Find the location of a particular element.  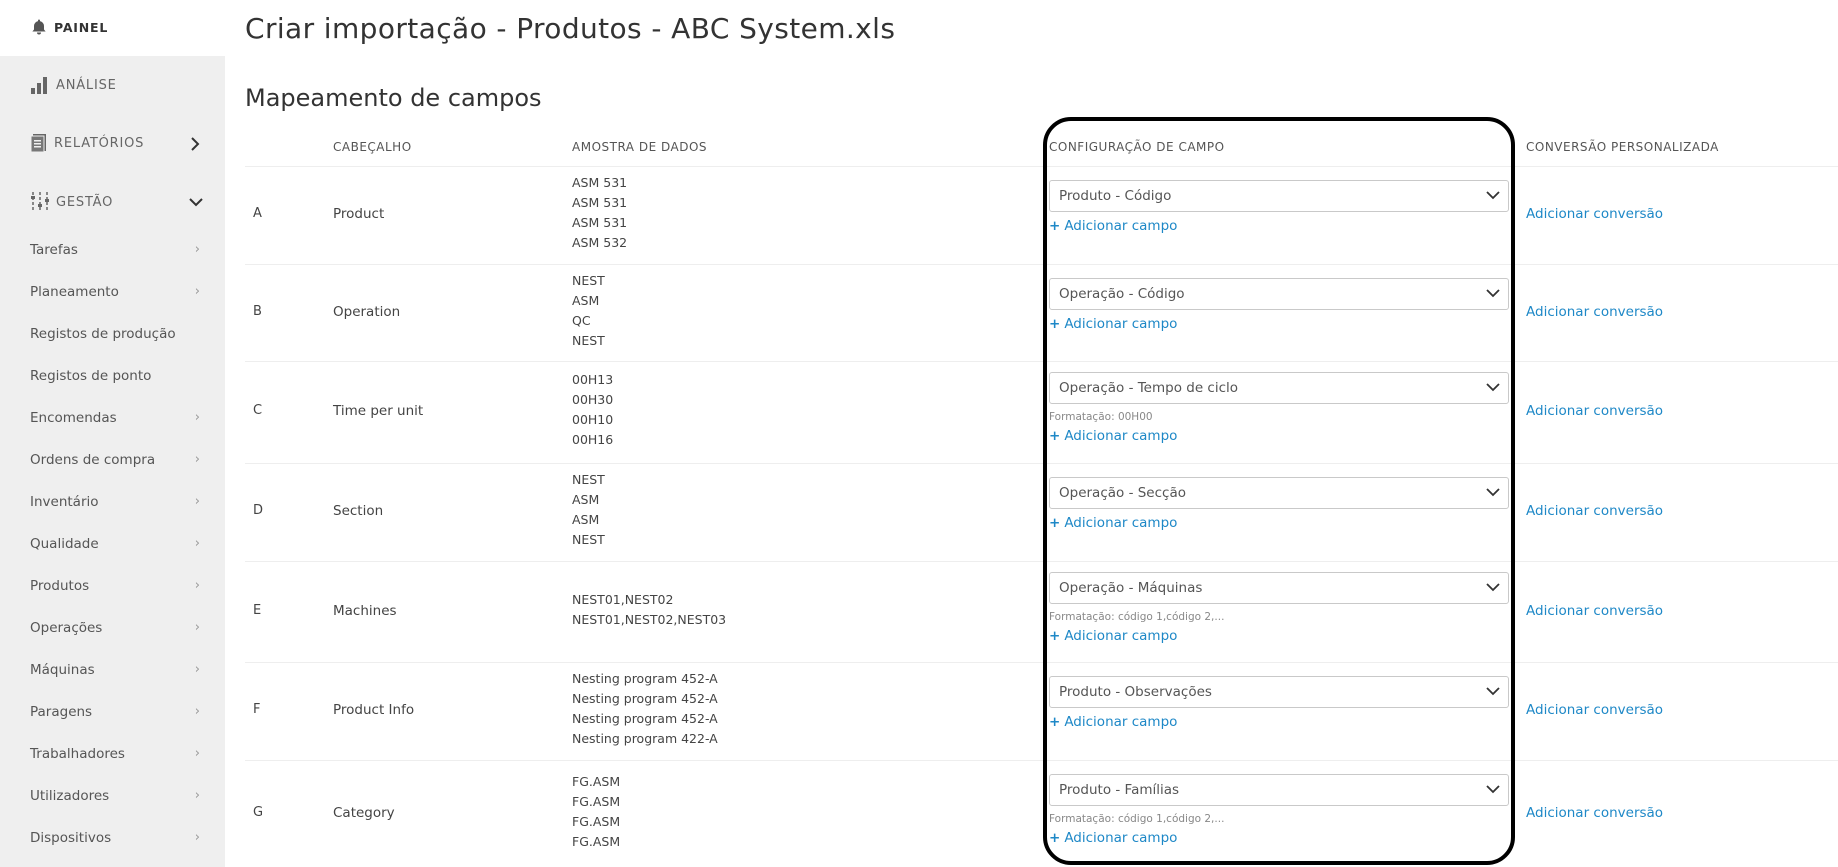

field-select: Produto - Código is located at coordinates (1279, 196).